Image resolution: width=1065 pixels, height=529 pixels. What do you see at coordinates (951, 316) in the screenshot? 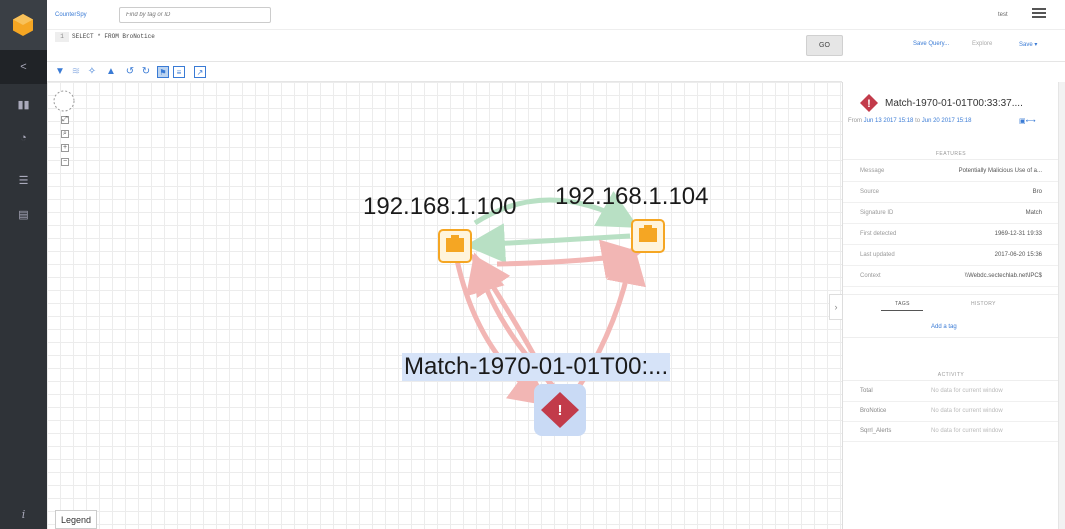
I see `tags-history-tabs` at bounding box center [951, 316].